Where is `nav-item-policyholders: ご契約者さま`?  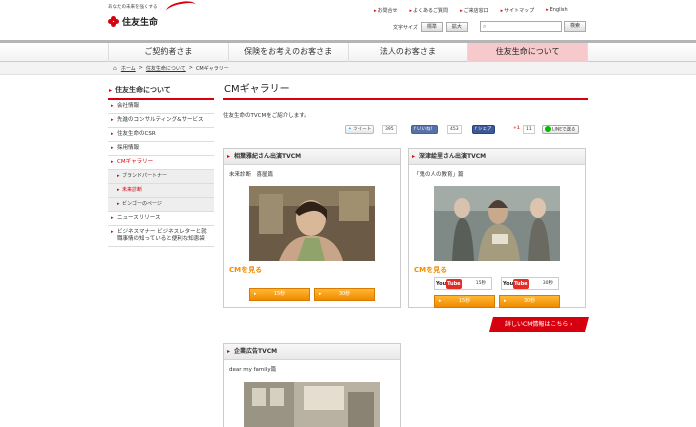 nav-item-policyholders: ご契約者さま is located at coordinates (168, 52).